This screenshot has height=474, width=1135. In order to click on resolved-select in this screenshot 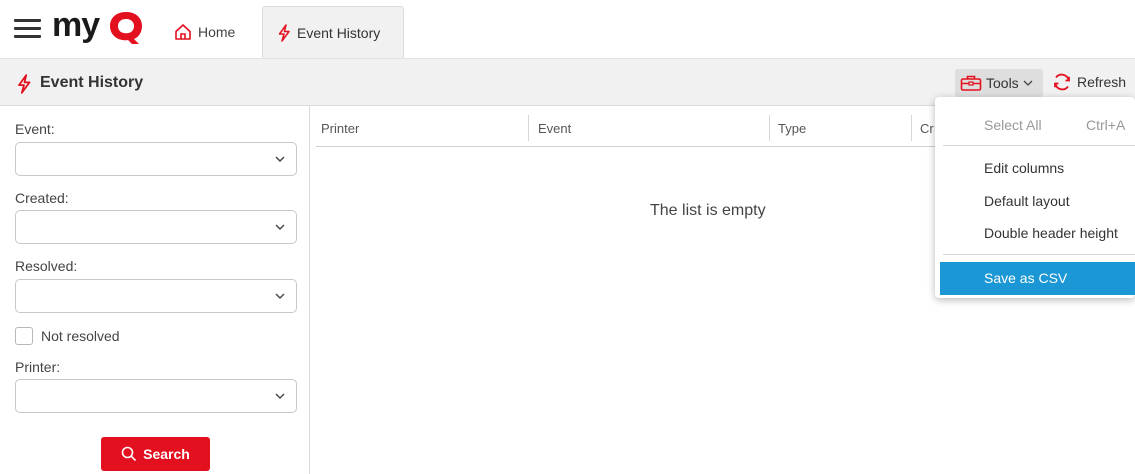, I will do `click(156, 296)`.